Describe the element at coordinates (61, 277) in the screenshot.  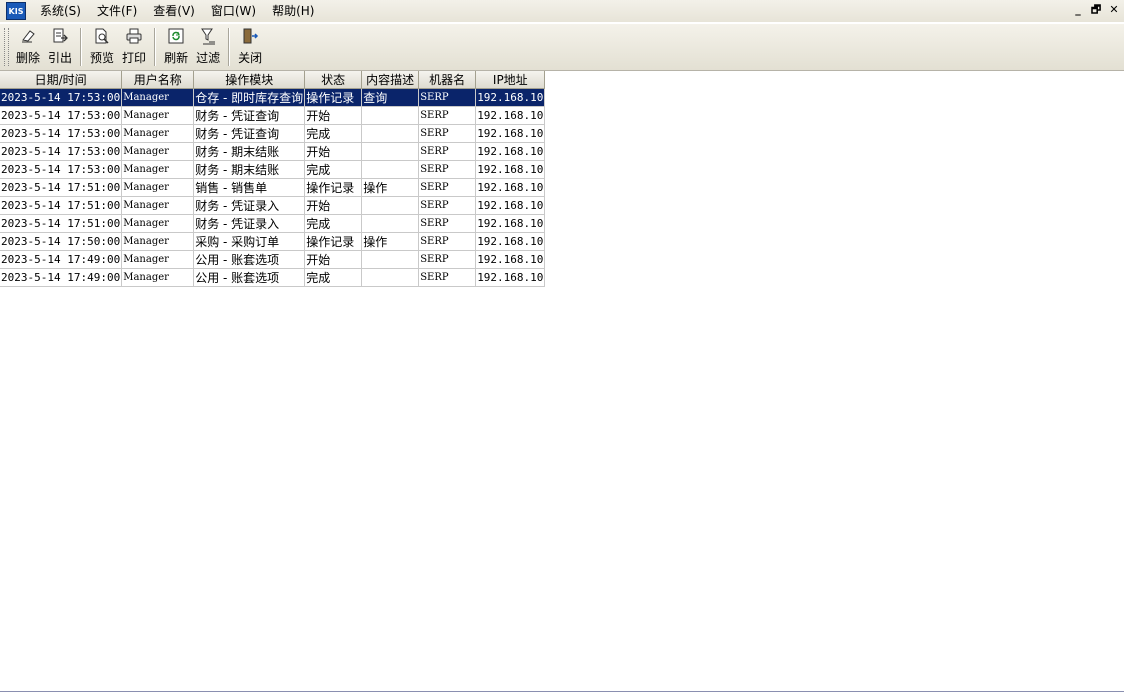
I see `cell-datetime: 2023-5-14 17:49:00` at that location.